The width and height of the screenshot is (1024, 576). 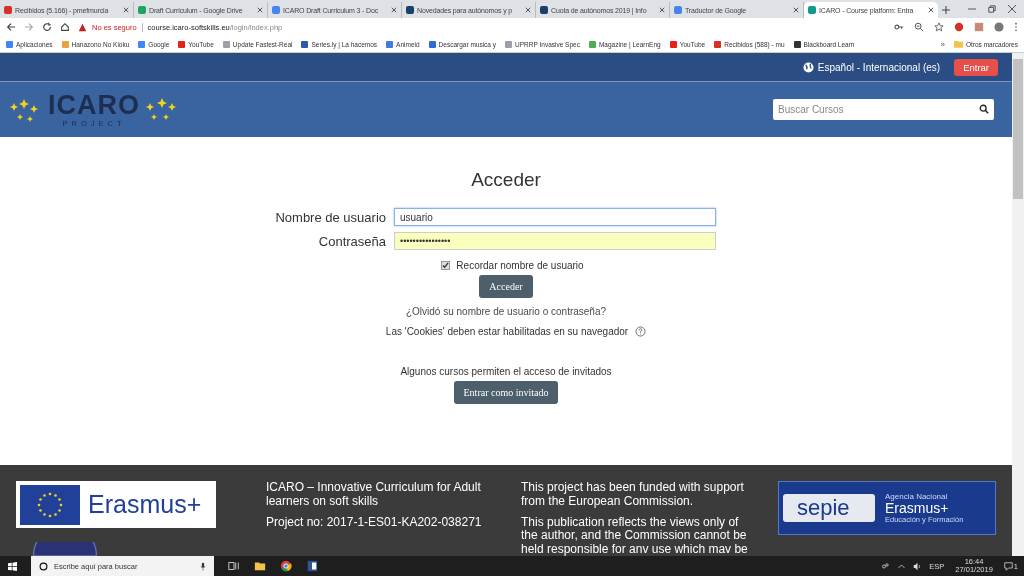 I want to click on erasmus-logo: Erasmus+, so click(x=116, y=504).